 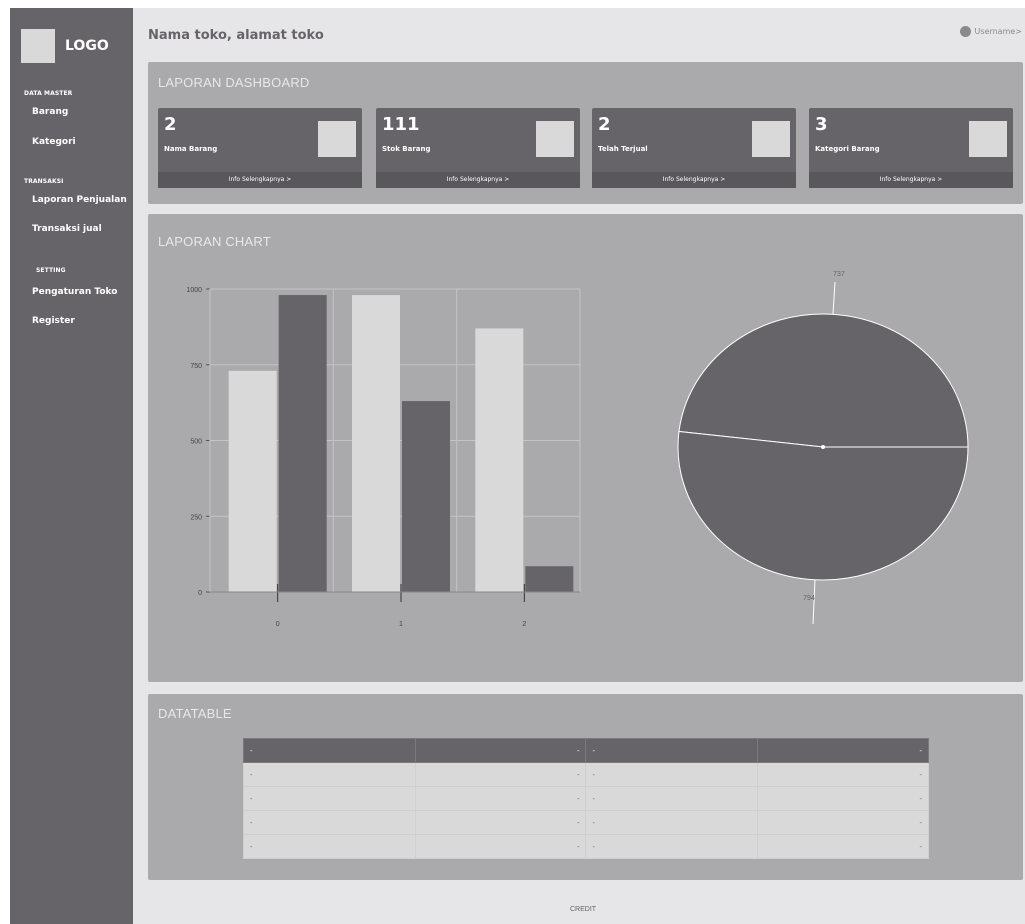 What do you see at coordinates (234, 82) in the screenshot?
I see `dashboard-title: LAPORAN DASHBOARD` at bounding box center [234, 82].